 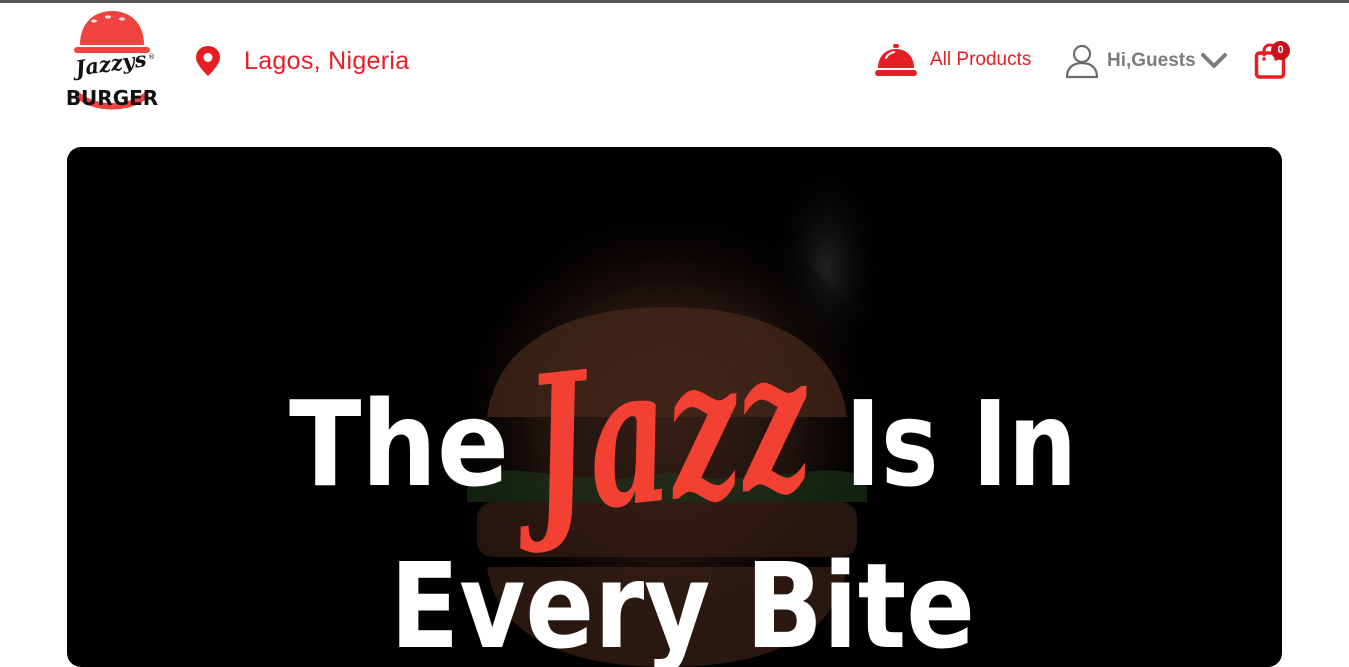 What do you see at coordinates (1151, 60) in the screenshot?
I see `account-greeting: Hi,Guests` at bounding box center [1151, 60].